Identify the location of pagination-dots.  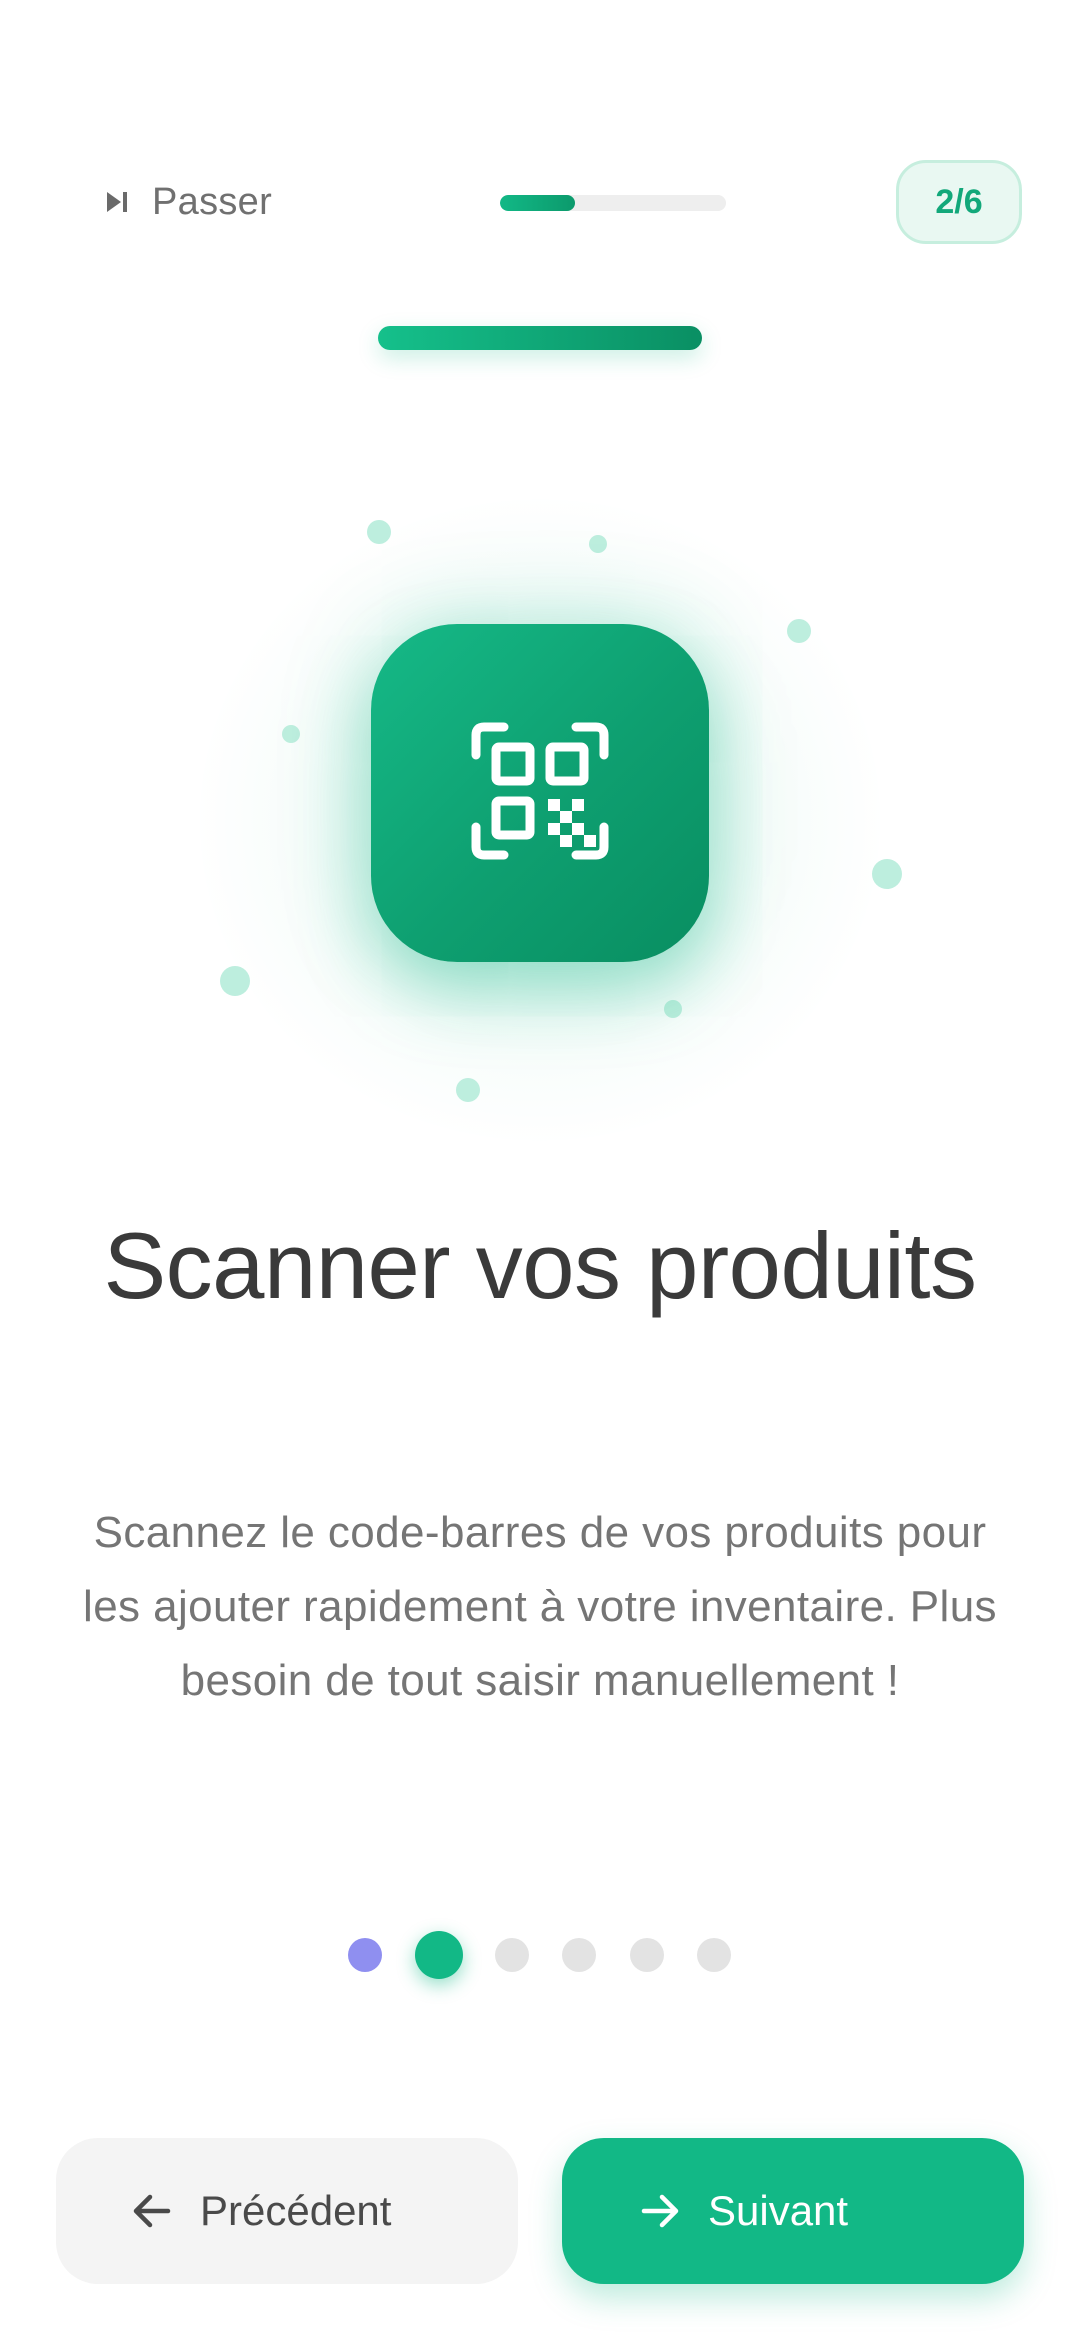
(540, 1955).